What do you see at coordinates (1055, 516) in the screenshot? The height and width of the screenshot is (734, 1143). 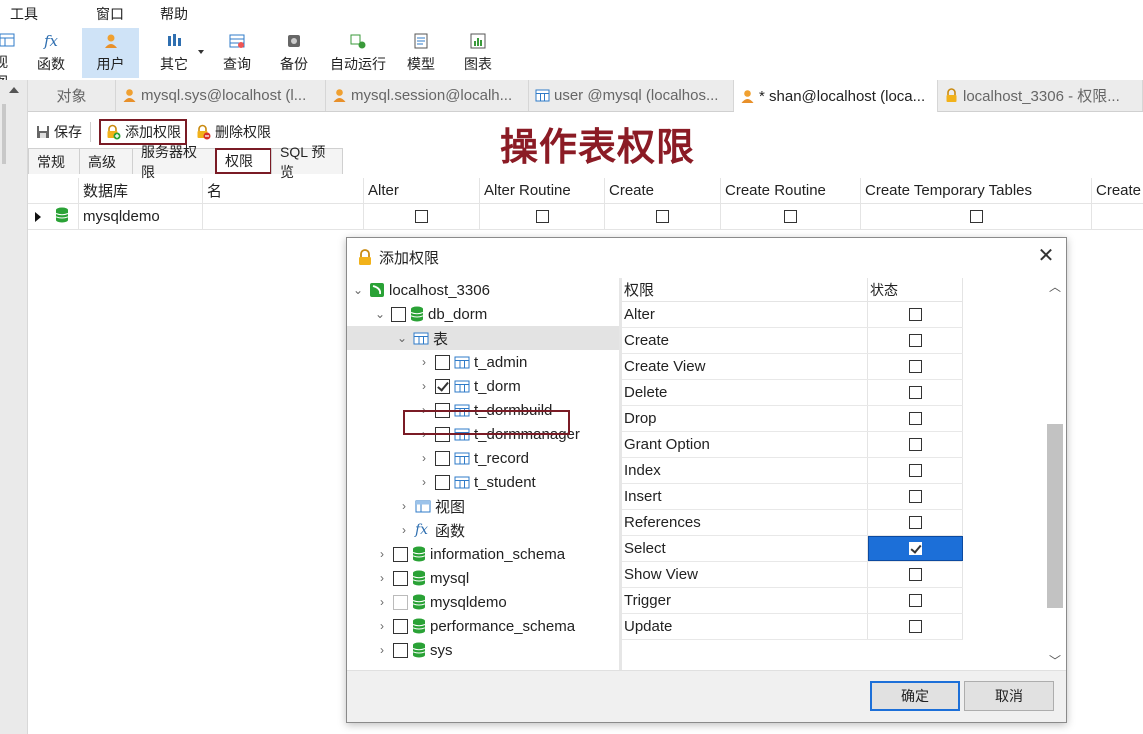 I see `scroll-thumb` at bounding box center [1055, 516].